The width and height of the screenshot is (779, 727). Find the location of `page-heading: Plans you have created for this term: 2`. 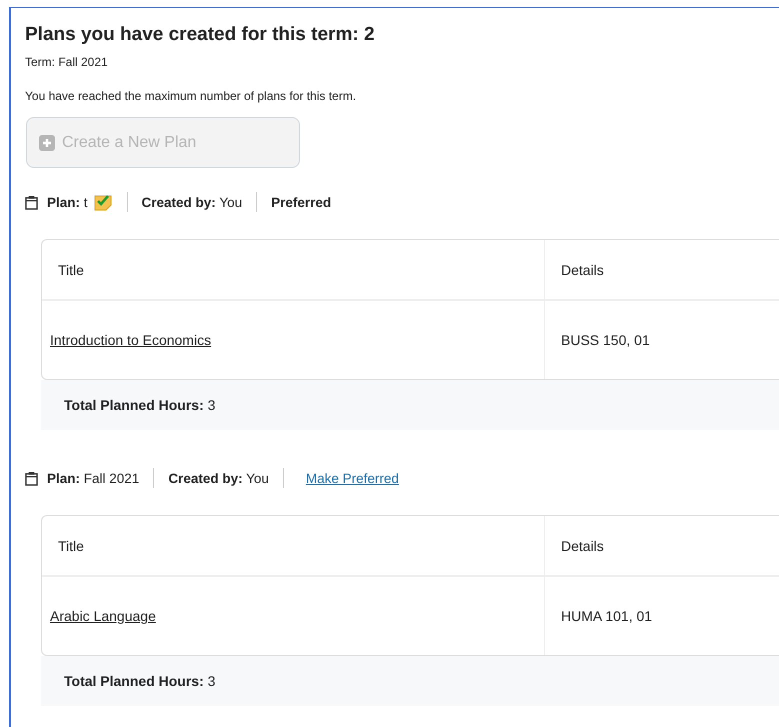

page-heading: Plans you have created for this term: 2 is located at coordinates (200, 35).